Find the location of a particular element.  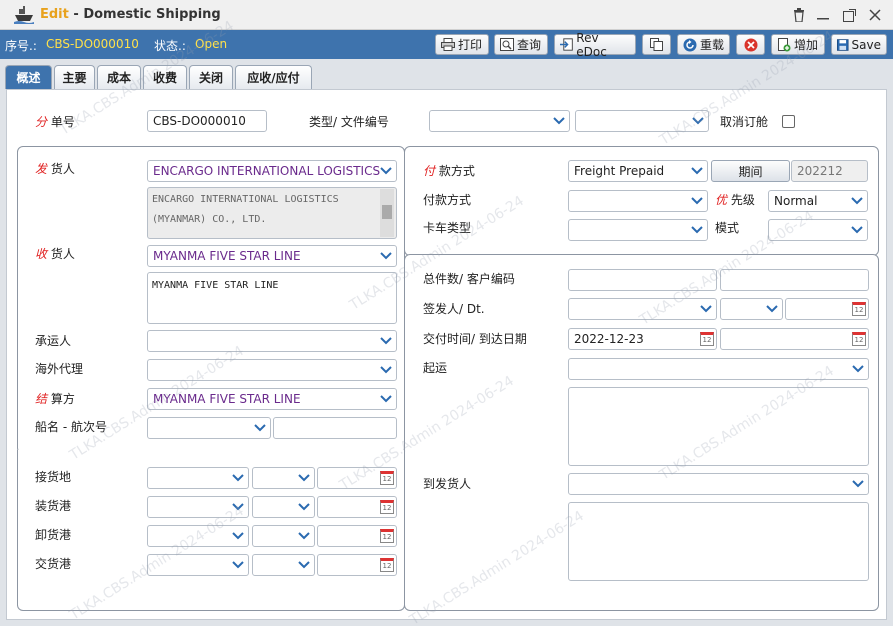

receipt-date: 12 is located at coordinates (357, 478).